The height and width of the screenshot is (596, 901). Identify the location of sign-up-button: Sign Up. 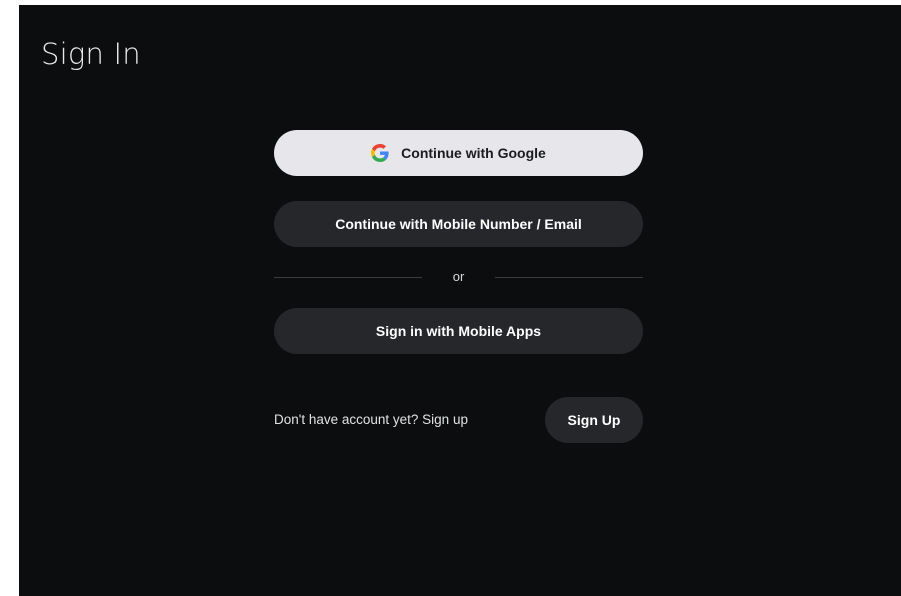
(594, 420).